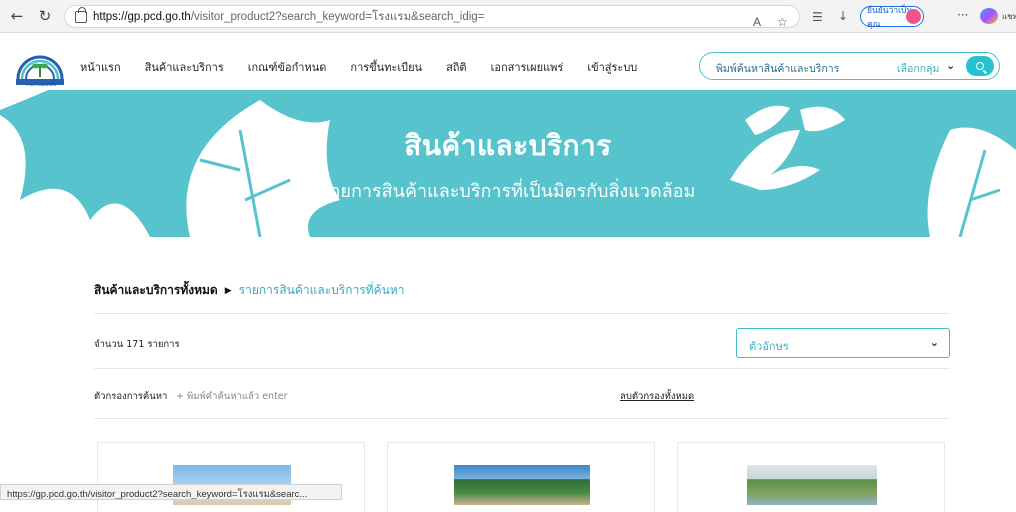 The image size is (1016, 512). What do you see at coordinates (817, 17) in the screenshot?
I see `favorites-list-icon: ☰` at bounding box center [817, 17].